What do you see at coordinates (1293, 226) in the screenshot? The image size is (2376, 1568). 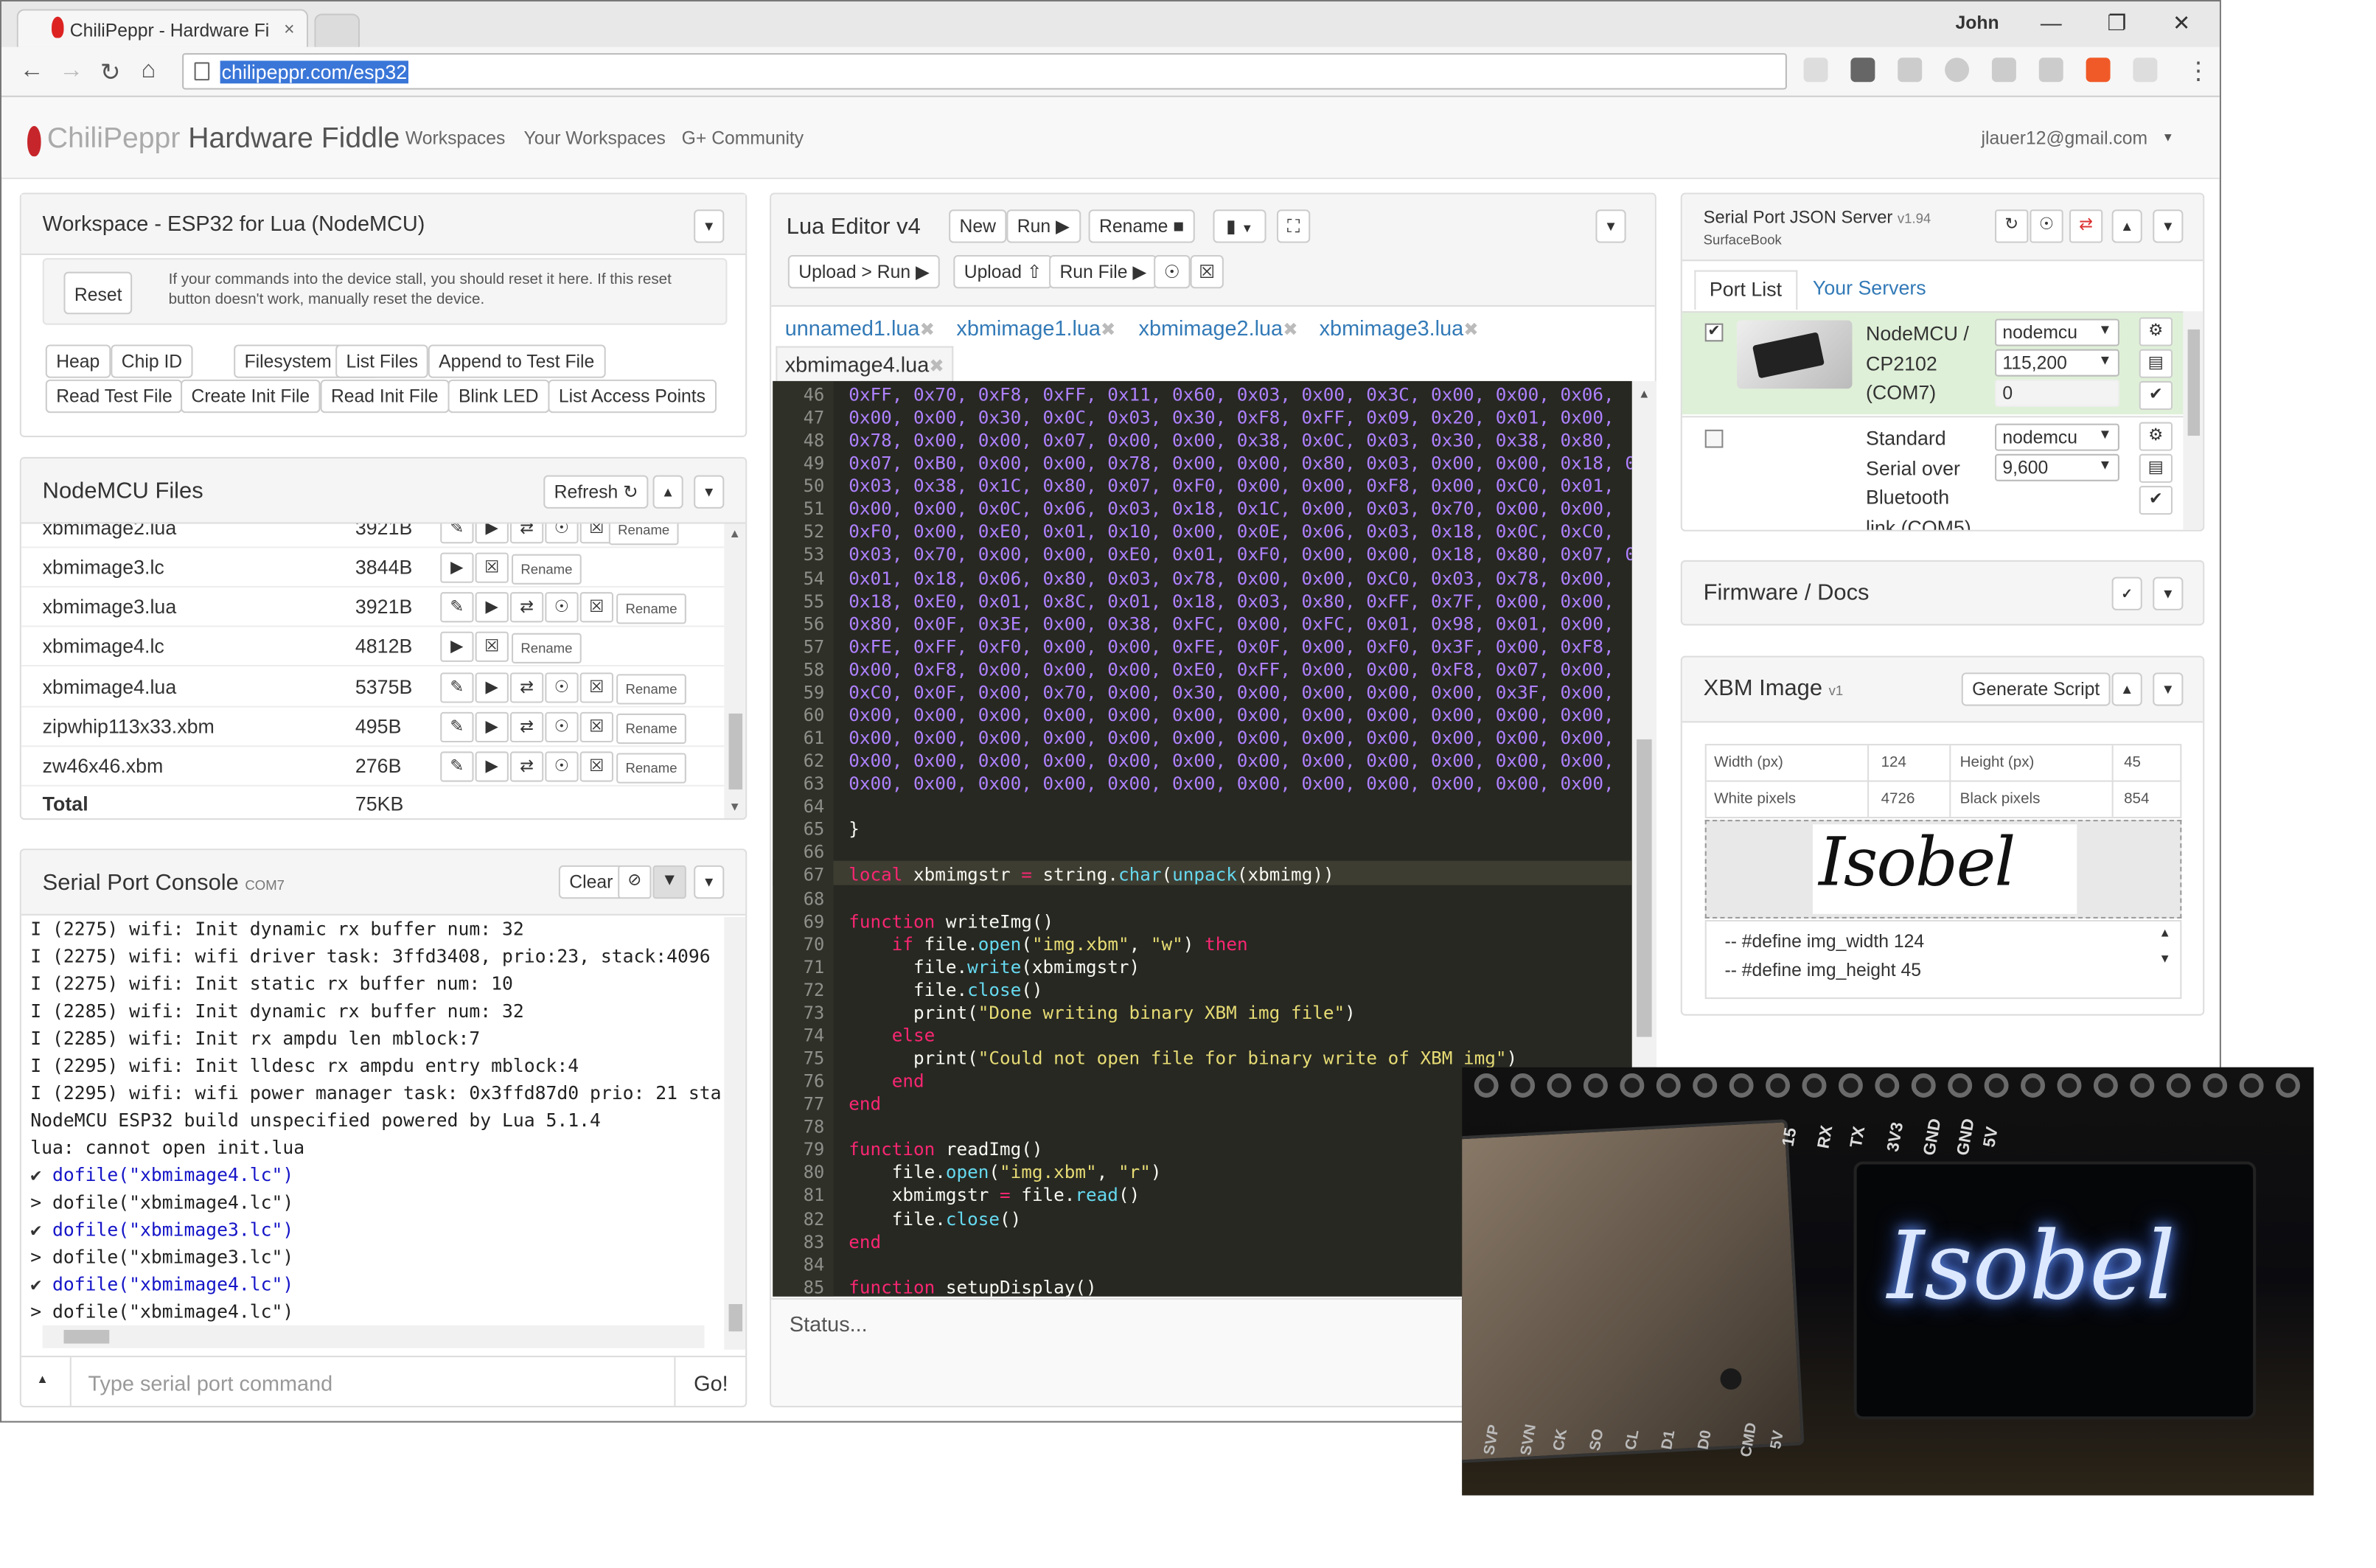 I see `fullscreen-icon: ⛶` at bounding box center [1293, 226].